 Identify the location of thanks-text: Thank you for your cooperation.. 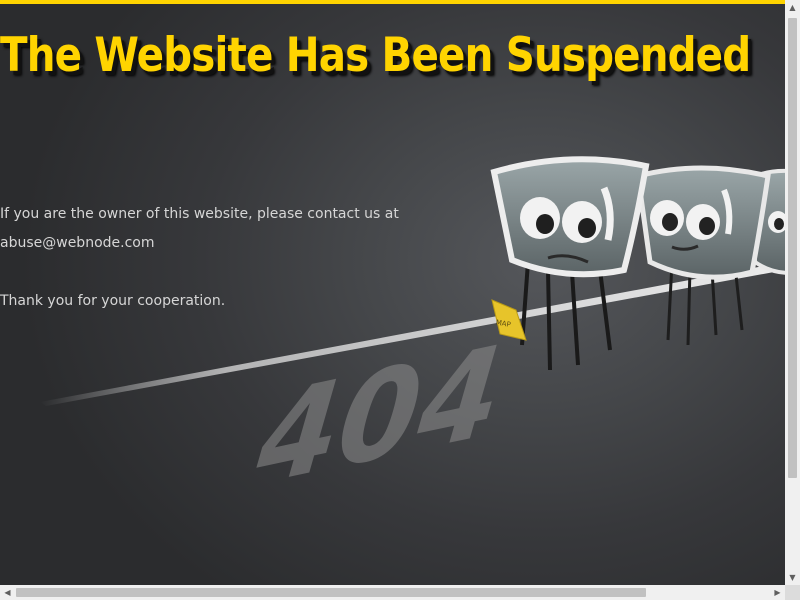
(113, 301).